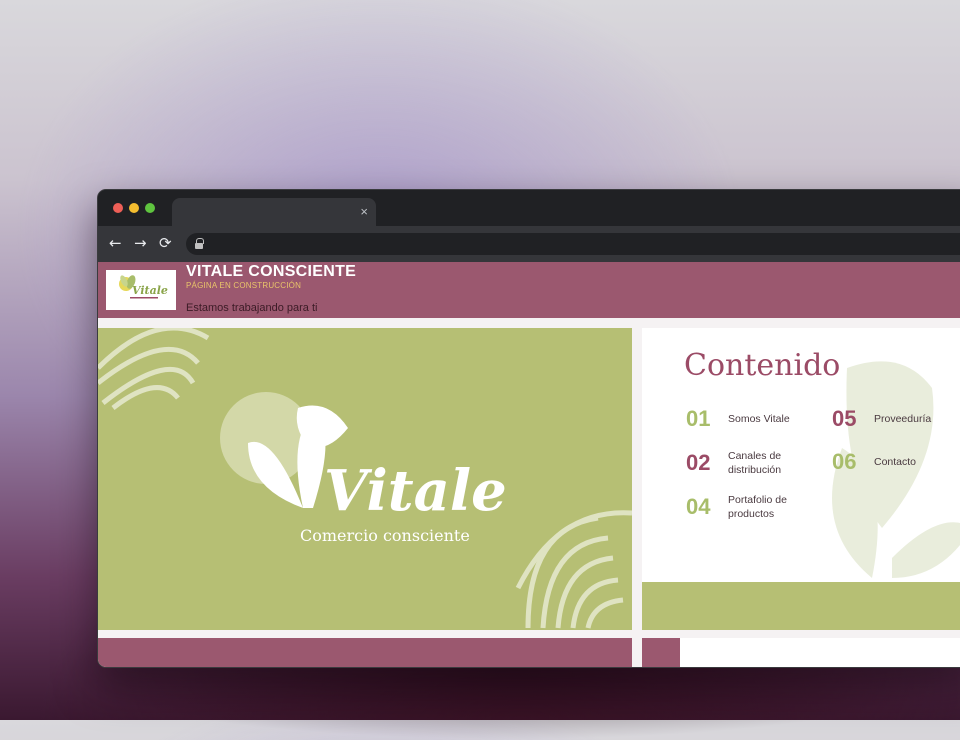  What do you see at coordinates (895, 462) in the screenshot?
I see `content-item-label: Contacto` at bounding box center [895, 462].